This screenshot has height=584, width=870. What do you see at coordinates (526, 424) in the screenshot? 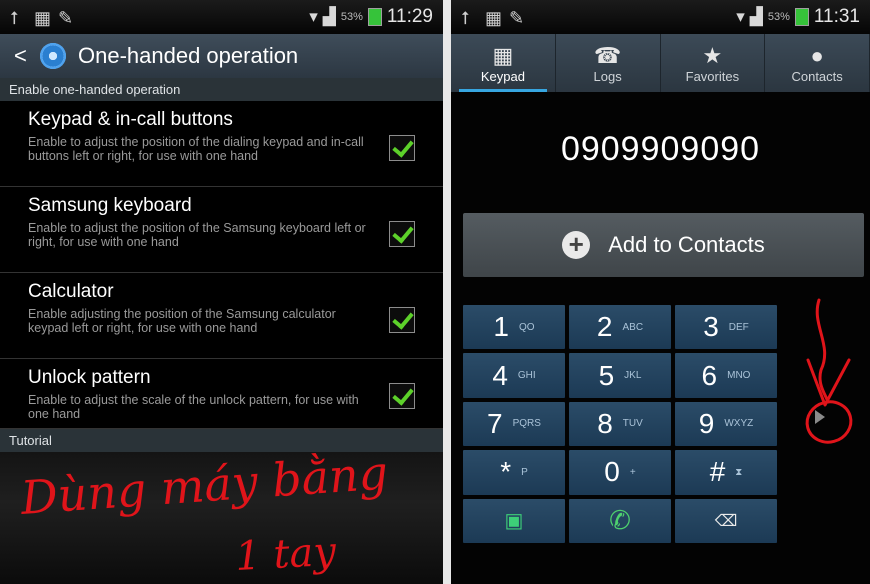
I see `key-letters: PQRS` at bounding box center [526, 424].